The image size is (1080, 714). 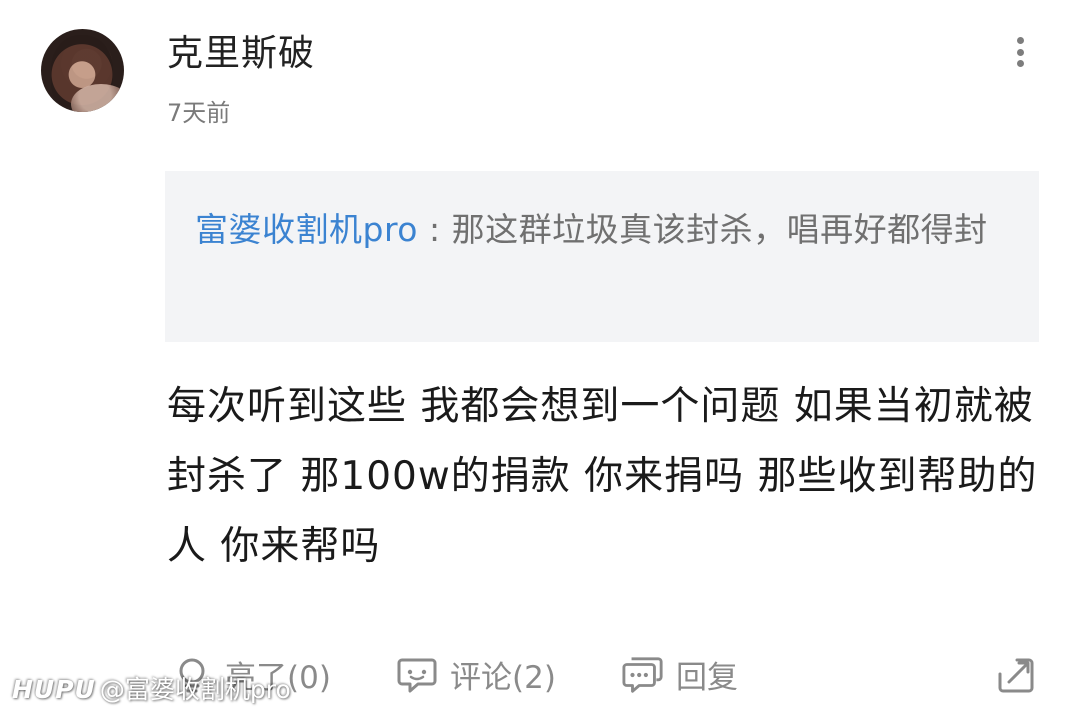 What do you see at coordinates (719, 229) in the screenshot?
I see `quoted-text: 那这群垃圾真该封杀，唱再好都得封` at bounding box center [719, 229].